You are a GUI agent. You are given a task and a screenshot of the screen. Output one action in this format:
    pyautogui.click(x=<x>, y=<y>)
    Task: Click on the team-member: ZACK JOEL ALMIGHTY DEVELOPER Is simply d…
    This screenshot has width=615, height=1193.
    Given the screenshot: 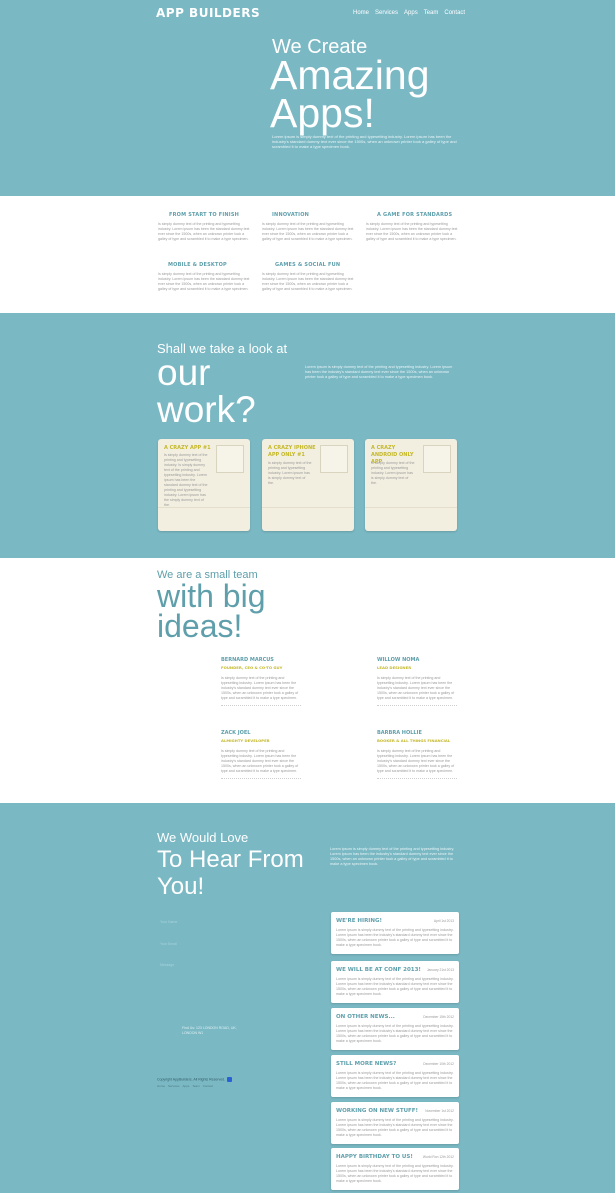 What is the action you would take?
    pyautogui.click(x=261, y=754)
    